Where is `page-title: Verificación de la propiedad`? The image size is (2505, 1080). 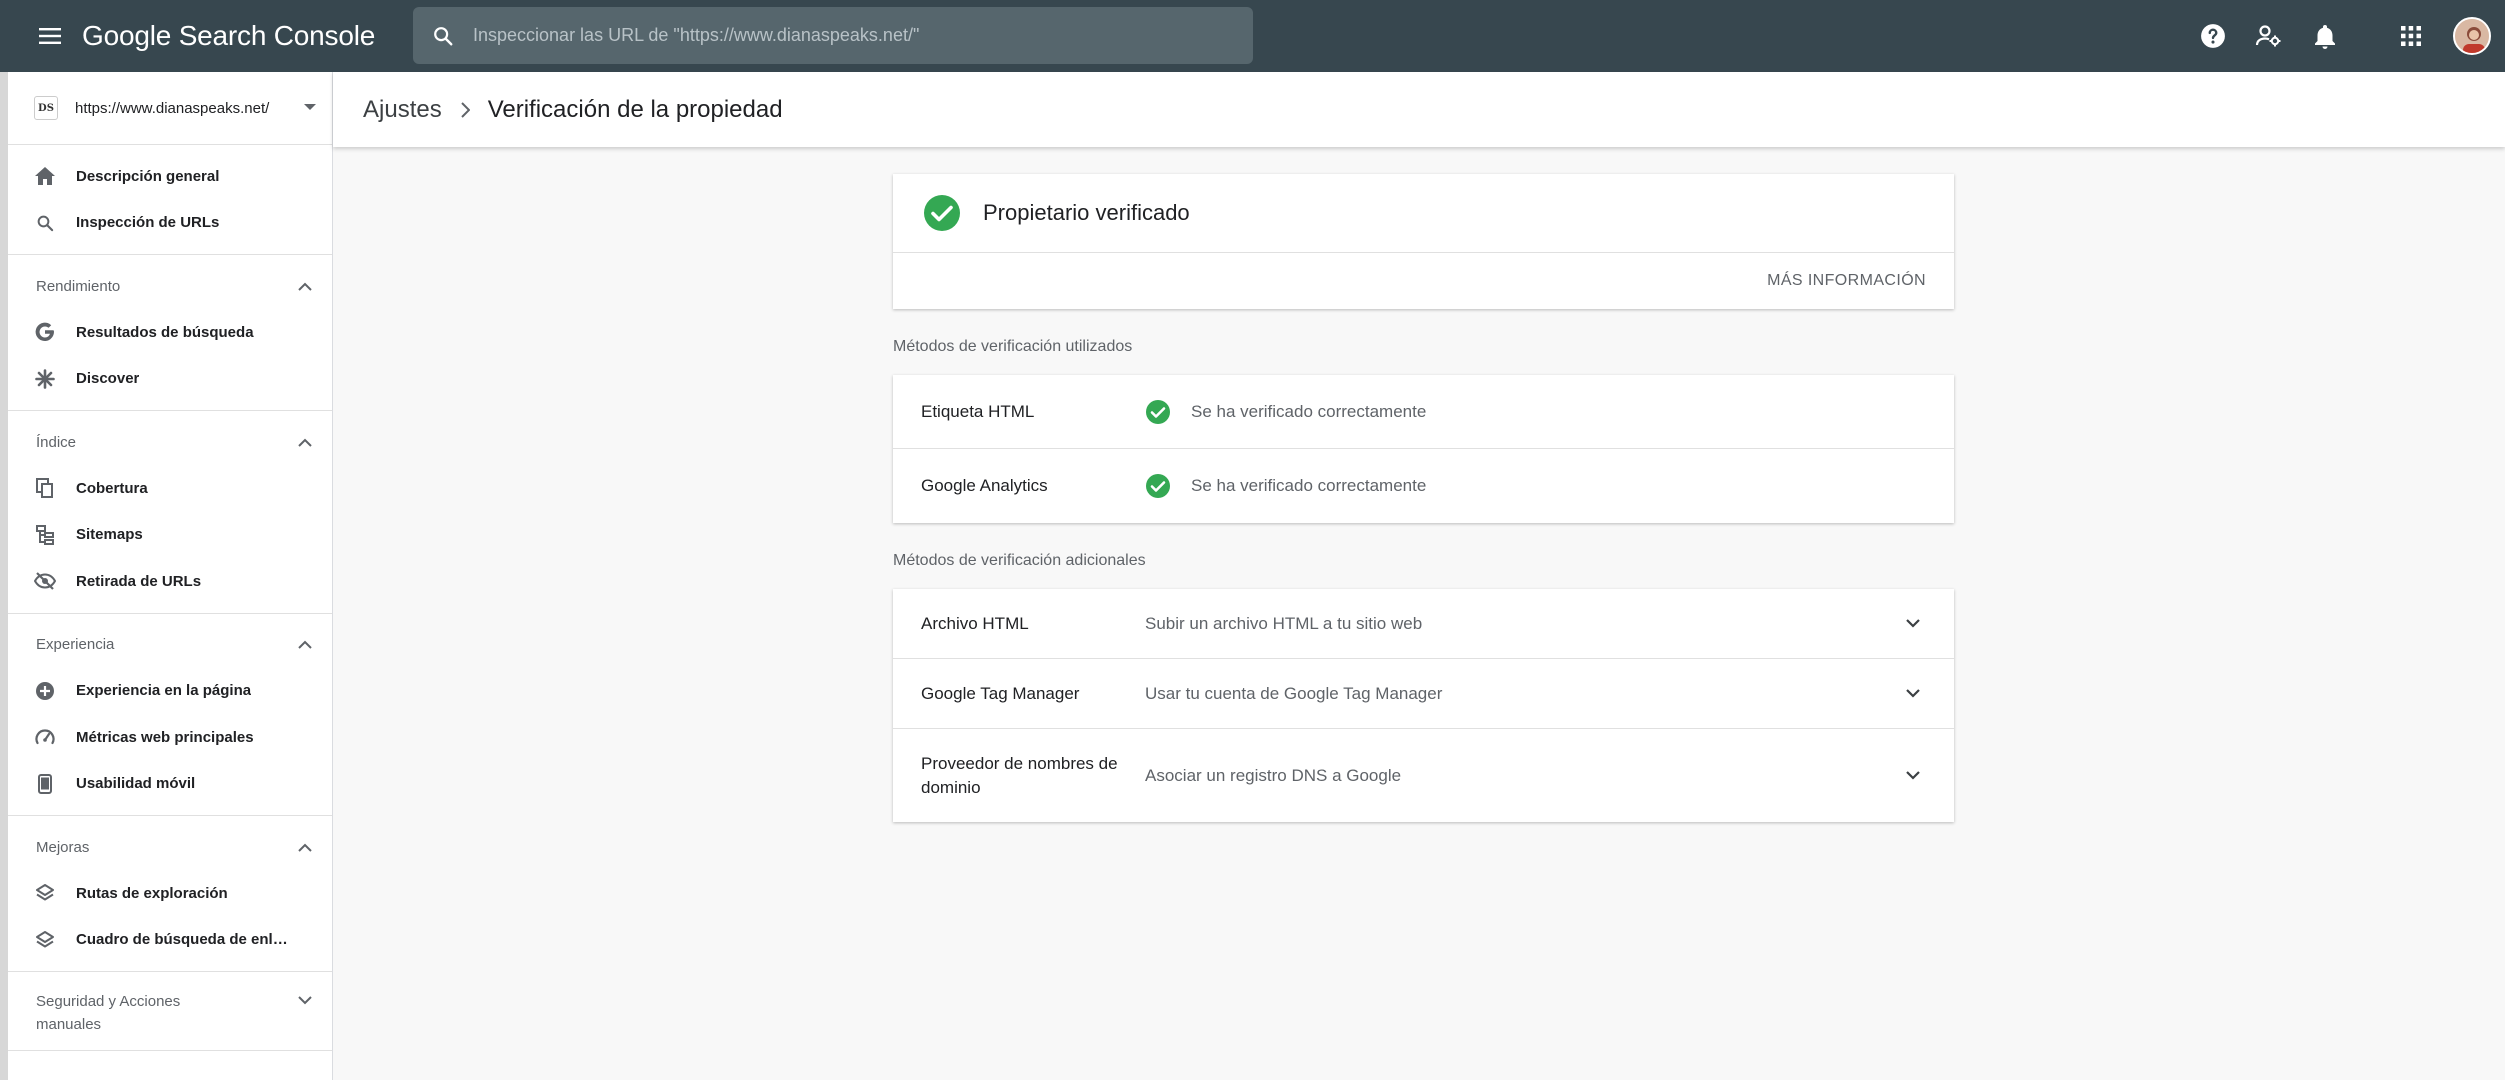
page-title: Verificación de la propiedad is located at coordinates (635, 109).